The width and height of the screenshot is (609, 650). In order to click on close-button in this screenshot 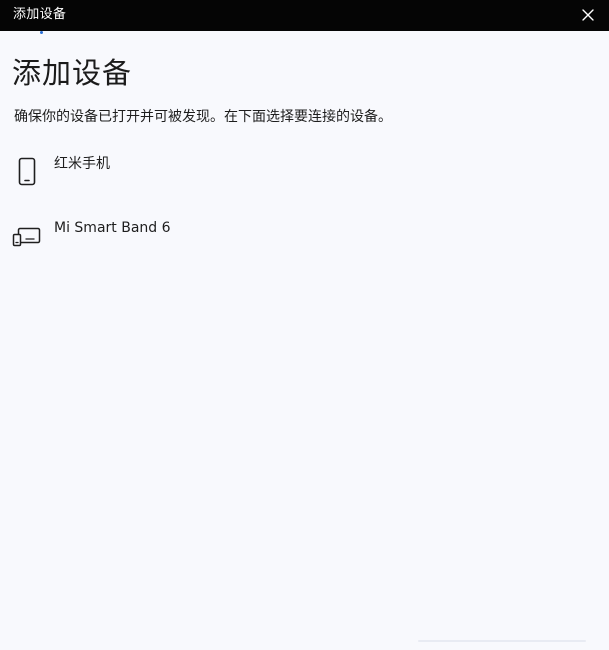, I will do `click(588, 15)`.